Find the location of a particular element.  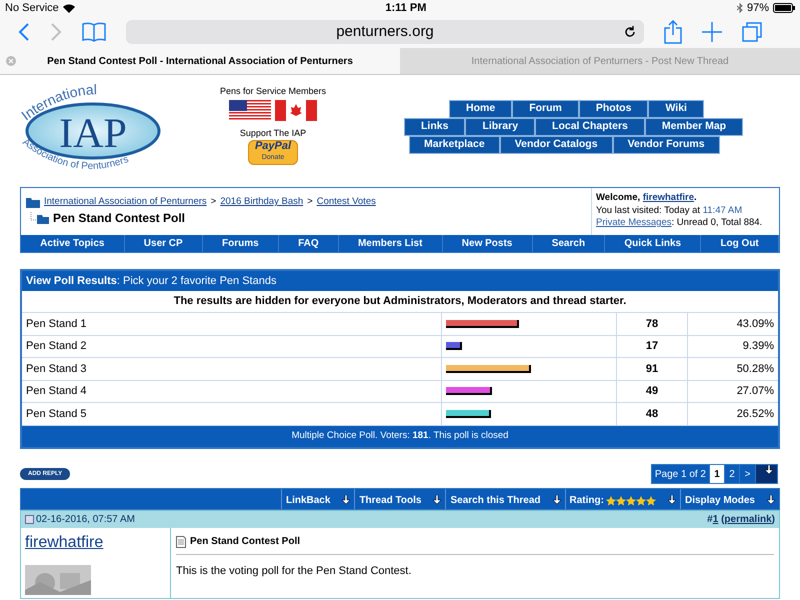

option-label: Pen Stand 1 is located at coordinates (232, 323).